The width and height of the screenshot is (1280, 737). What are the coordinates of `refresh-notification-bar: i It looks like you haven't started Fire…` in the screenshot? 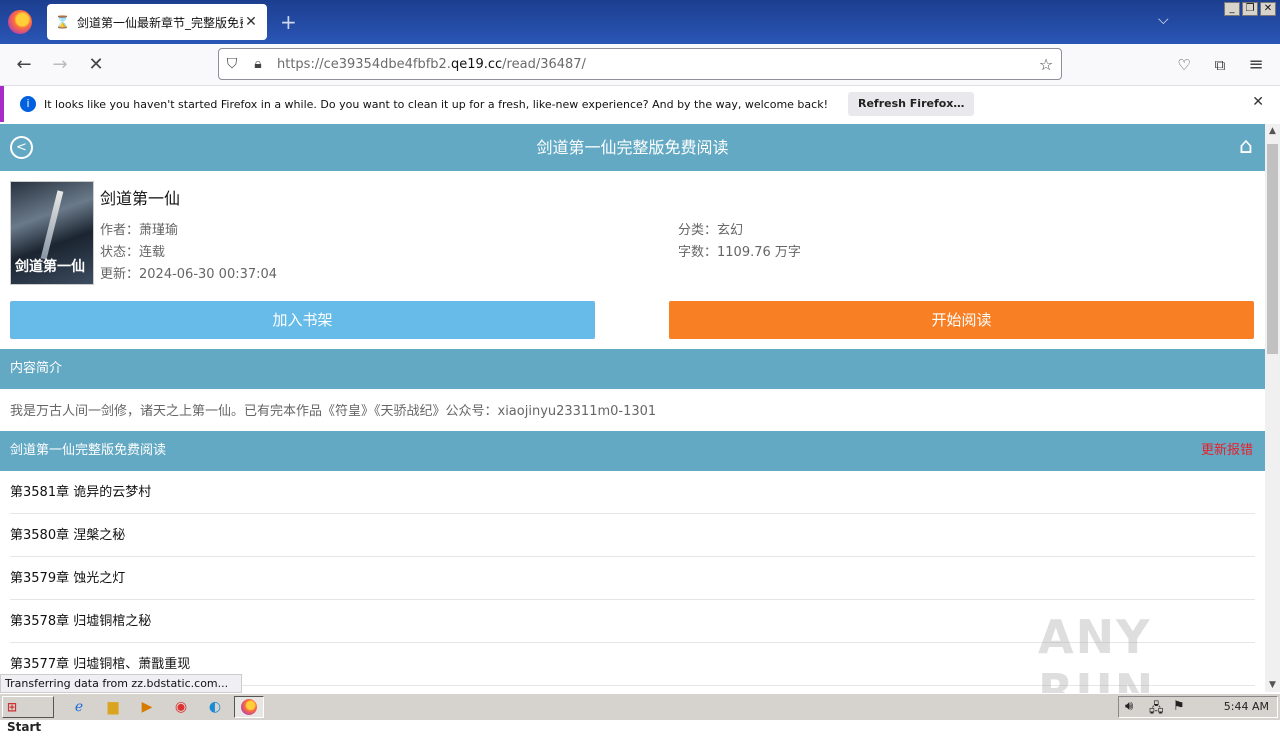 It's located at (640, 104).